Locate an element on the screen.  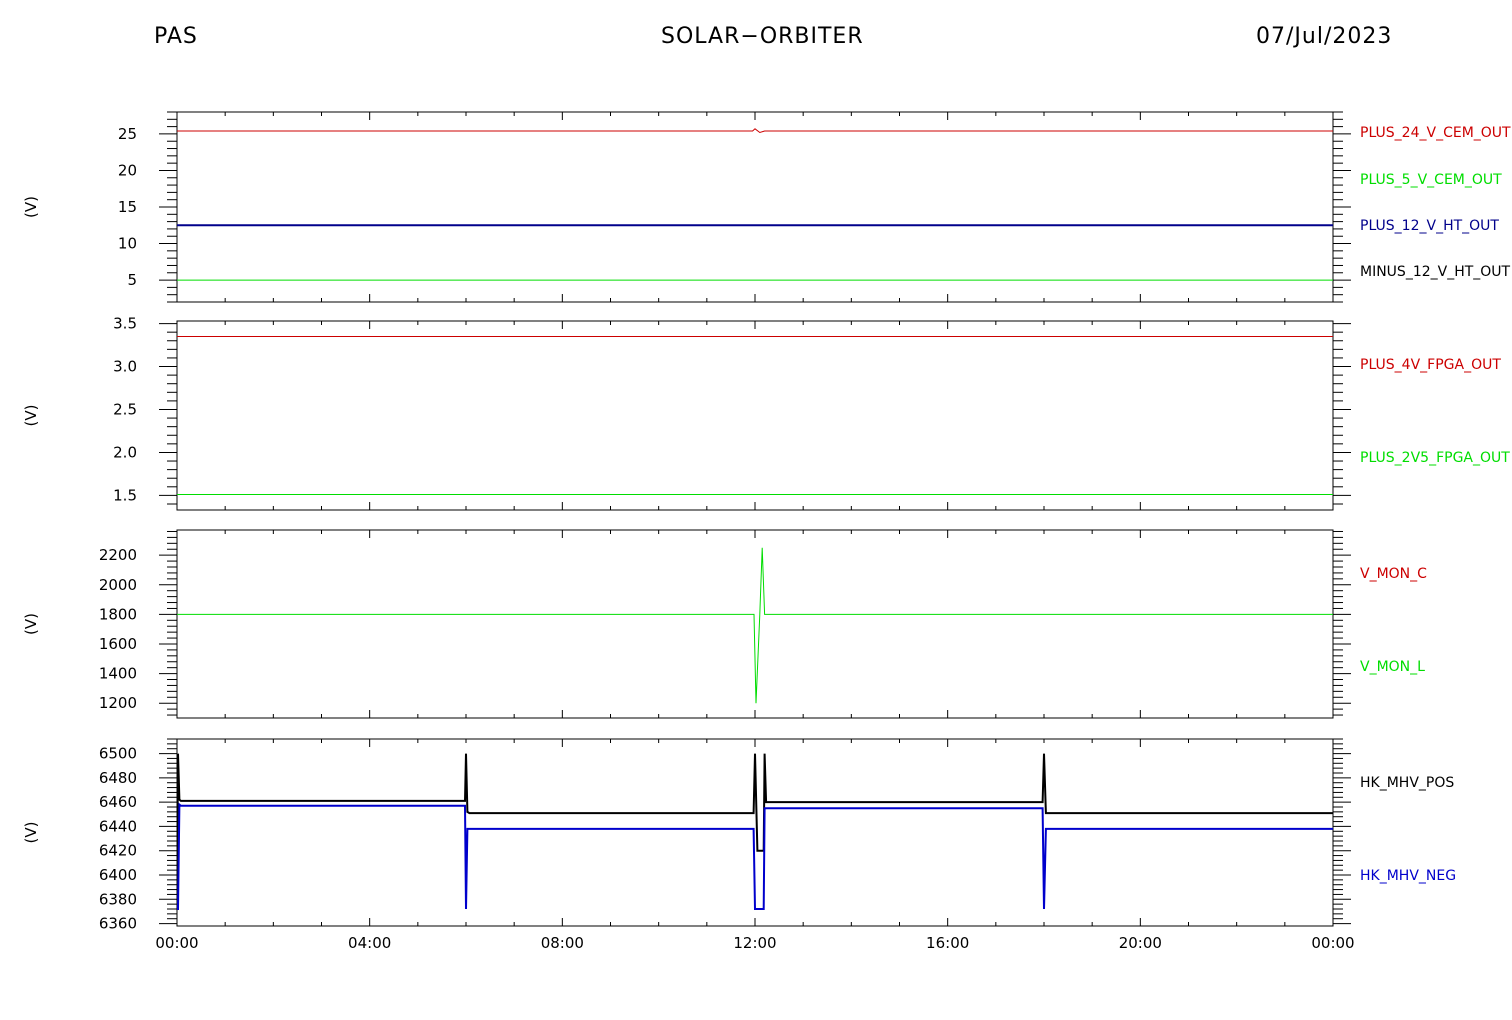
y-tick-label: 1400 is located at coordinates (118, 674).